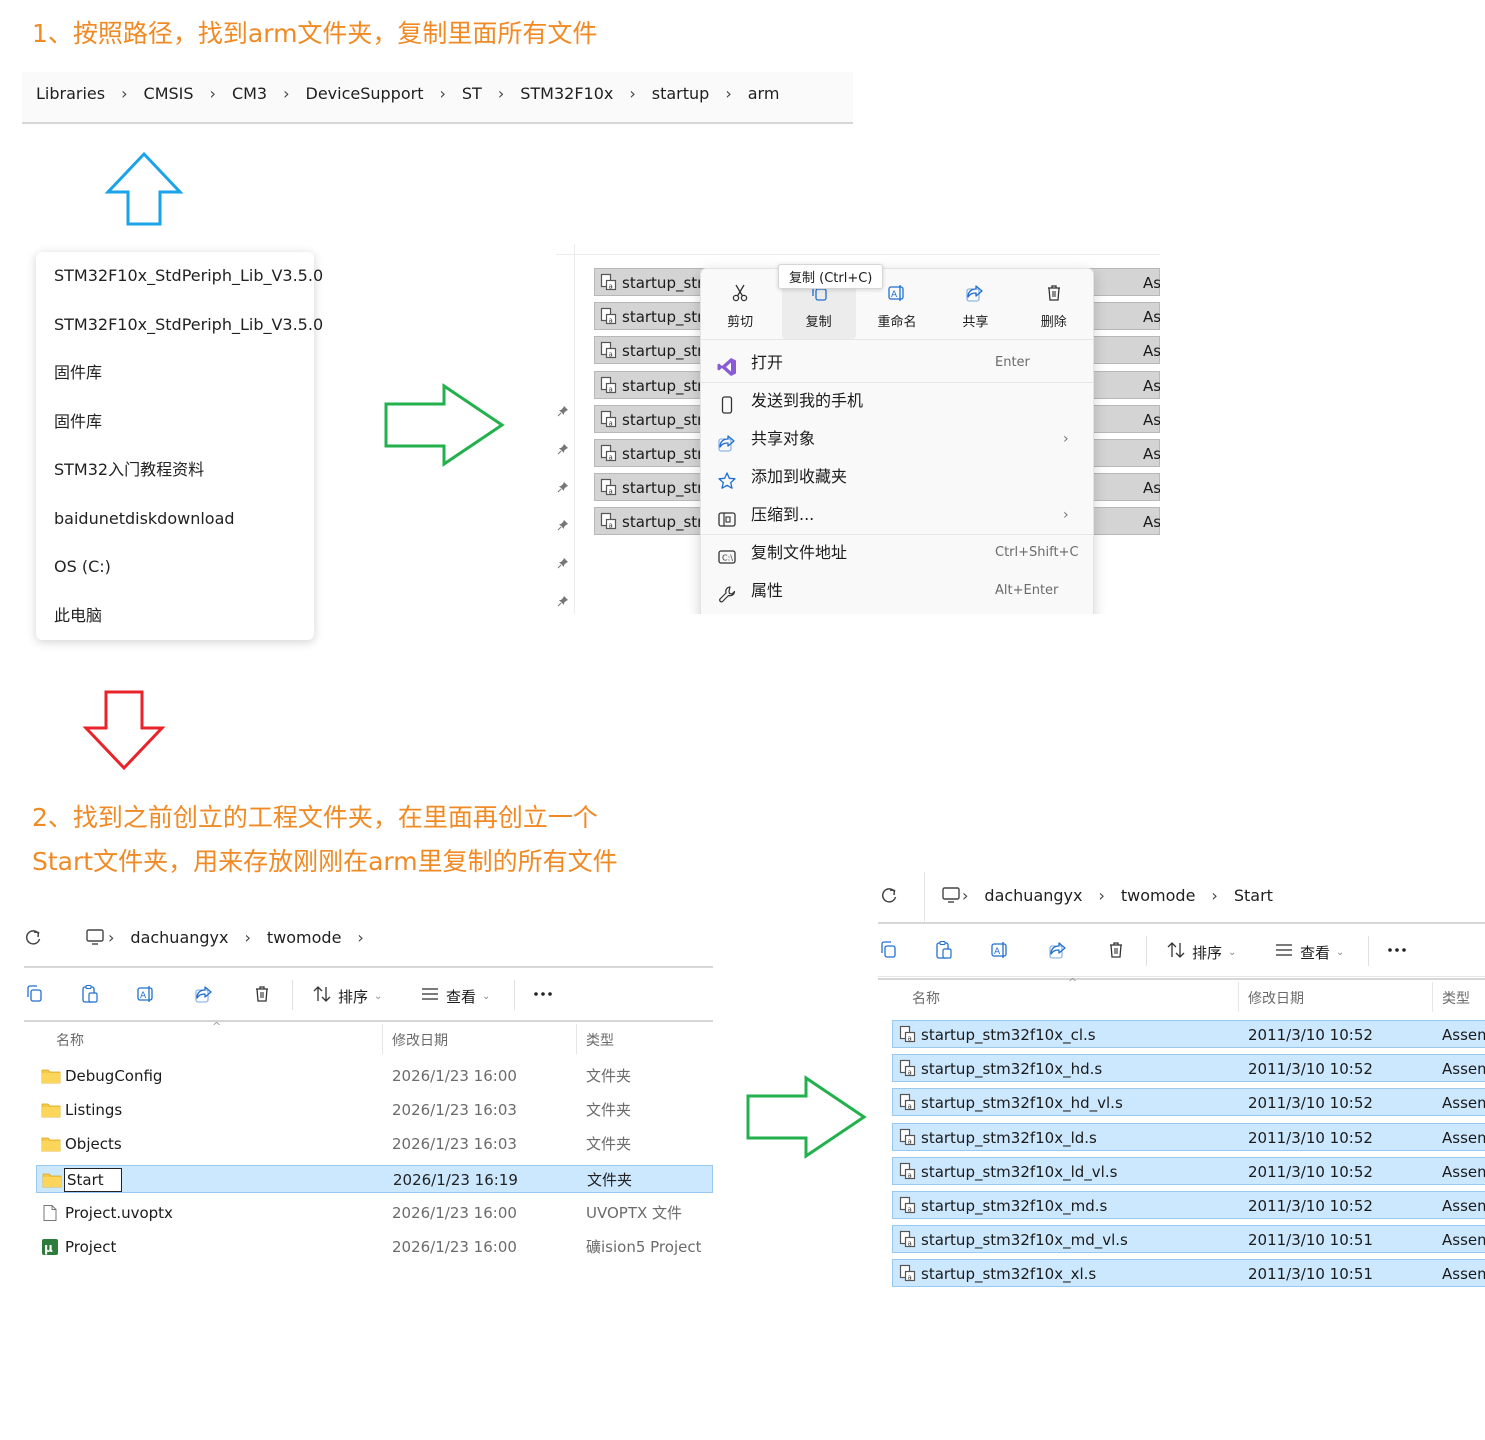  I want to click on breadcrumb-item: Start, so click(1253, 895).